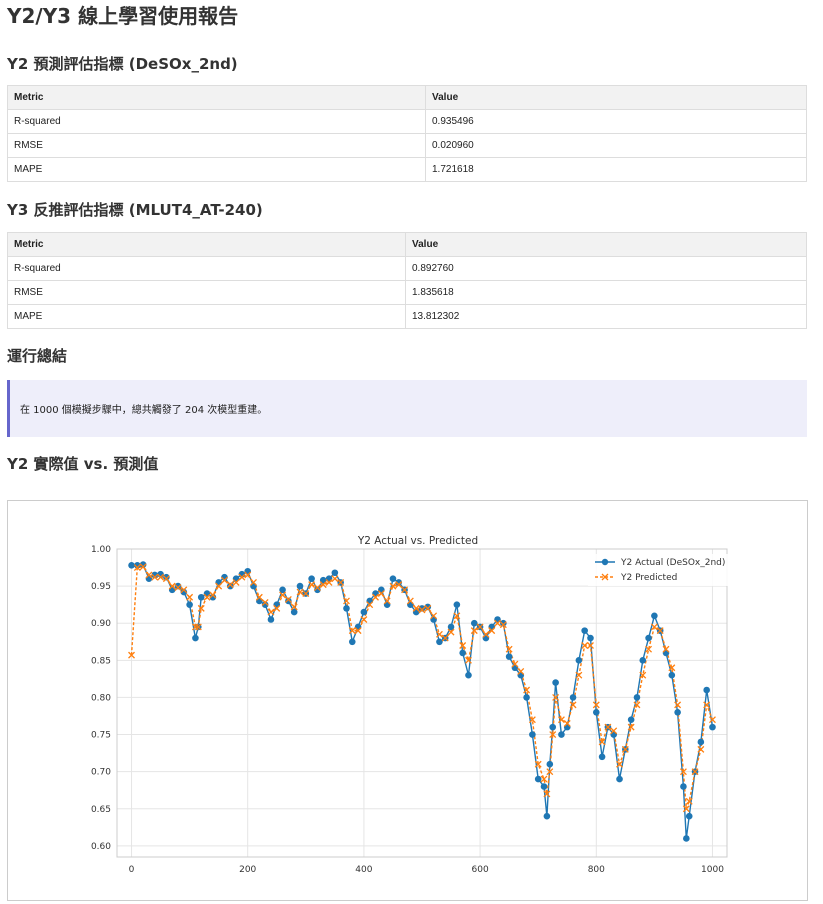 Image resolution: width=823 pixels, height=904 pixels. Describe the element at coordinates (648, 578) in the screenshot. I see `legend-predicted-label: Y2 Predicted` at that location.